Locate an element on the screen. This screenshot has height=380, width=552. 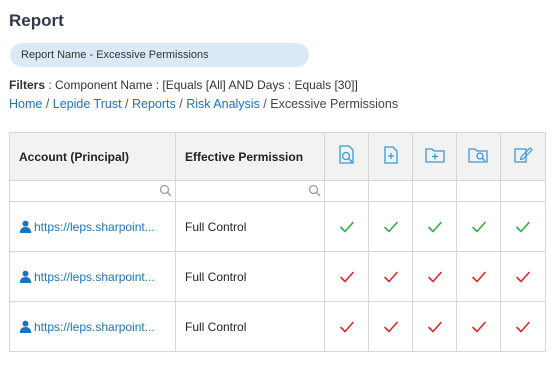
view-folder-icon is located at coordinates (346, 154).